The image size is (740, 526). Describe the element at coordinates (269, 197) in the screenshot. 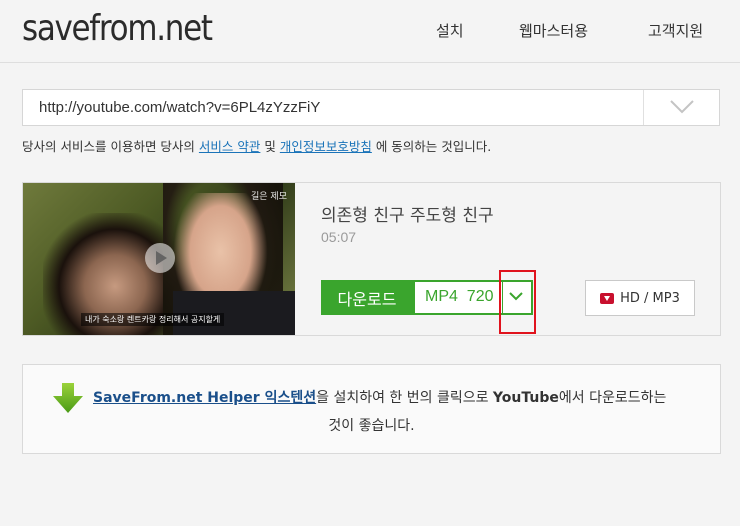

I see `thumbnail-watermark: 길은 제모` at that location.